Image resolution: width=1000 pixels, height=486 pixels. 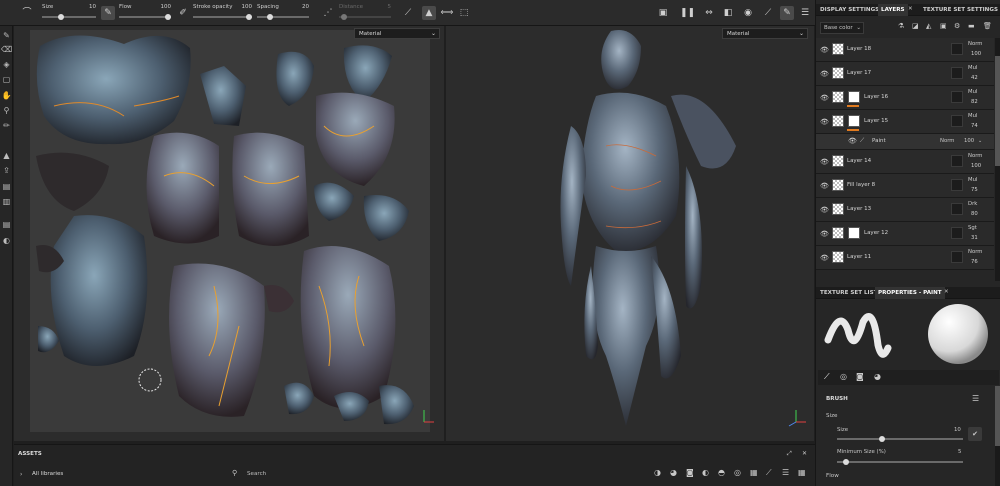 I want to click on stroke-opacity-value: 100, so click(x=244, y=7).